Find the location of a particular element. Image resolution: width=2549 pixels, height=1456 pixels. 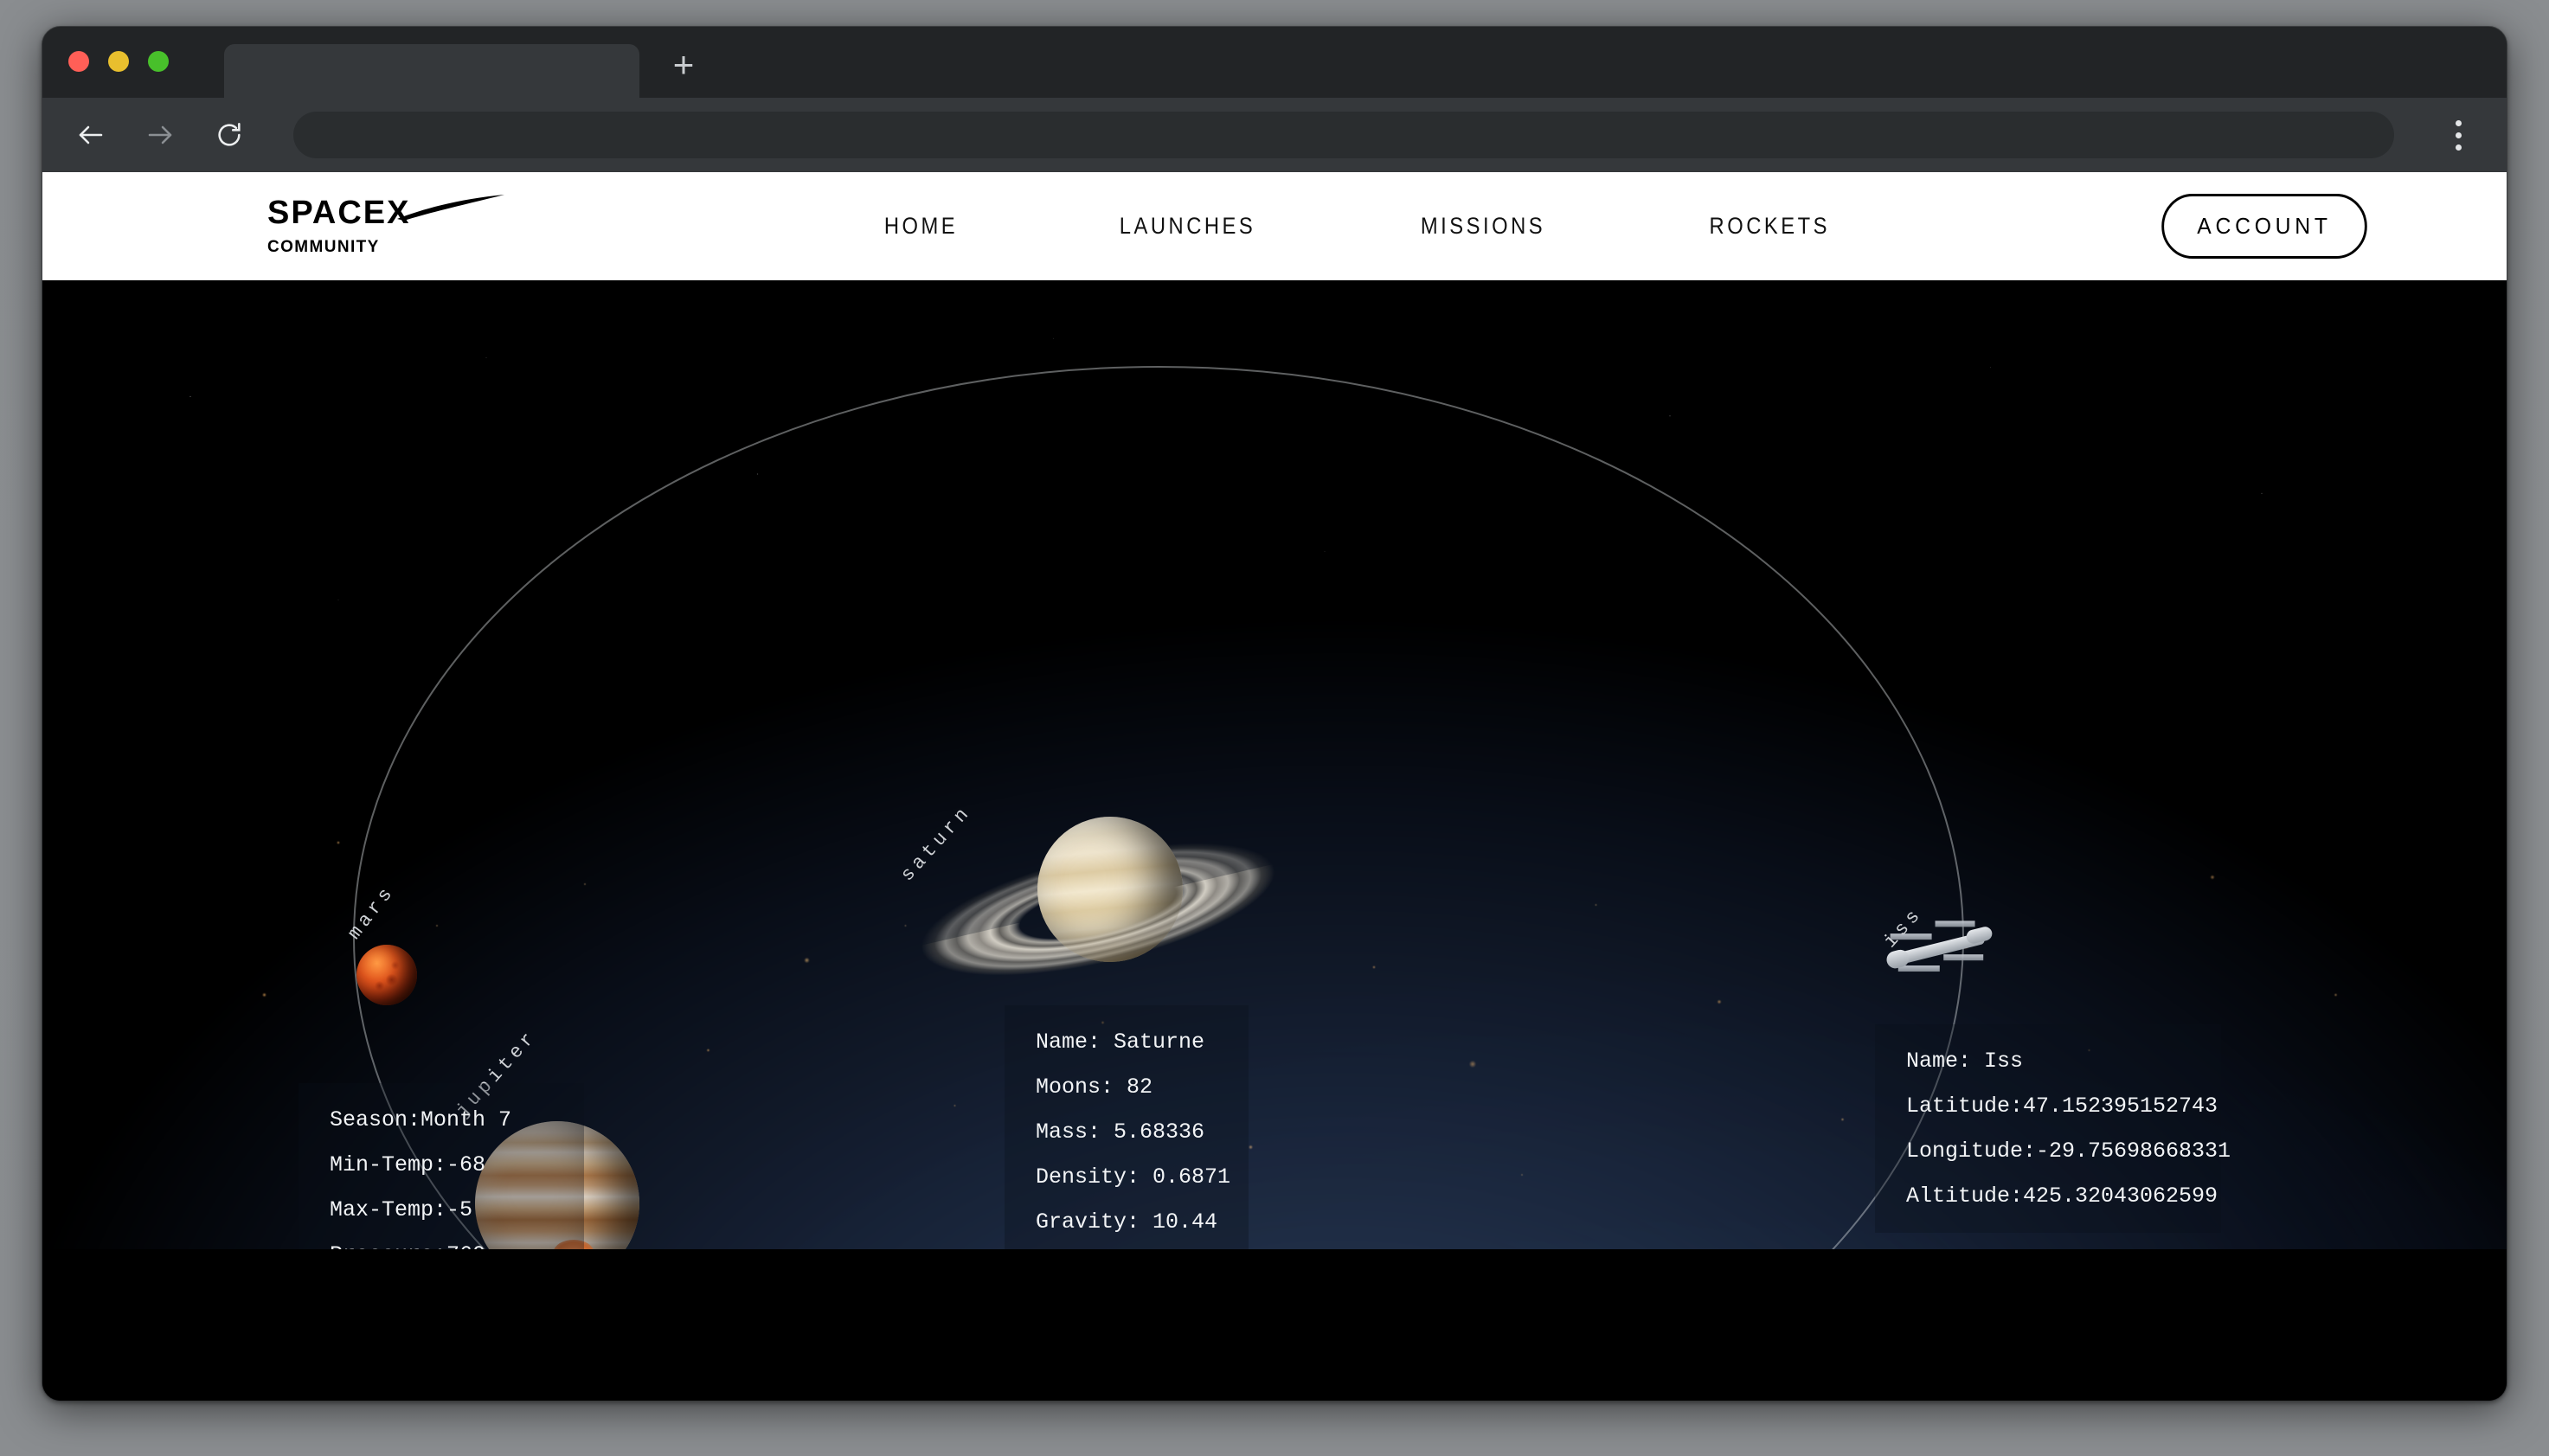

planet-mars is located at coordinates (386, 975).